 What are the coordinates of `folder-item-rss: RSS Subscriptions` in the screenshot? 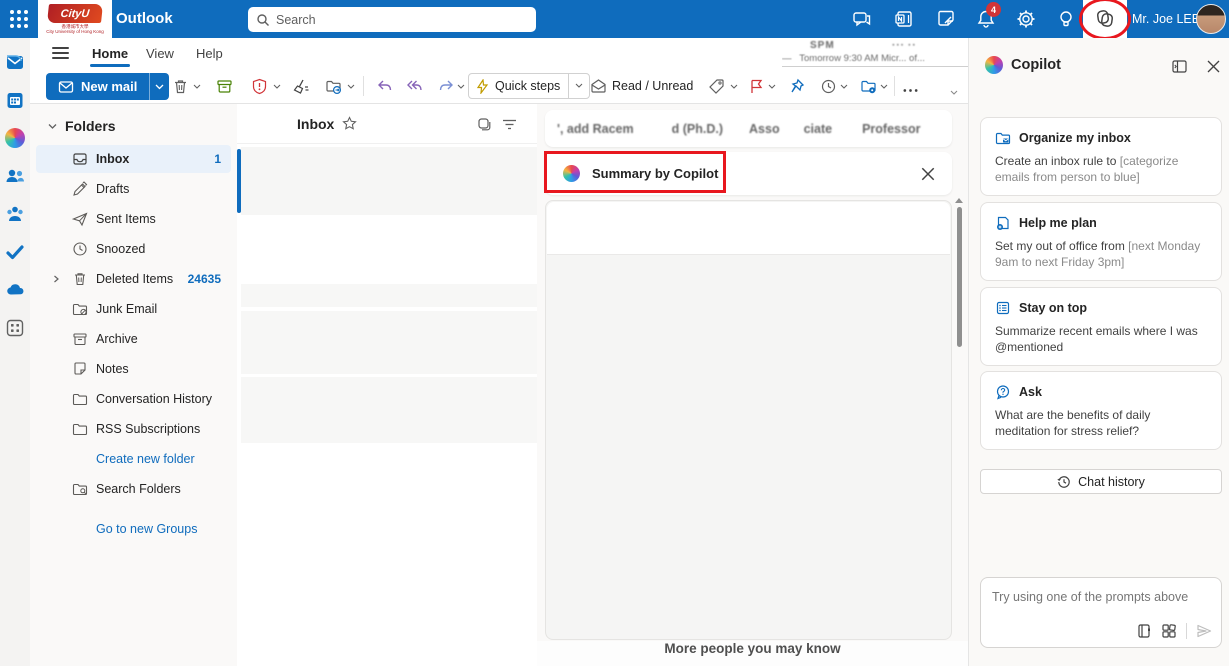 It's located at (133, 429).